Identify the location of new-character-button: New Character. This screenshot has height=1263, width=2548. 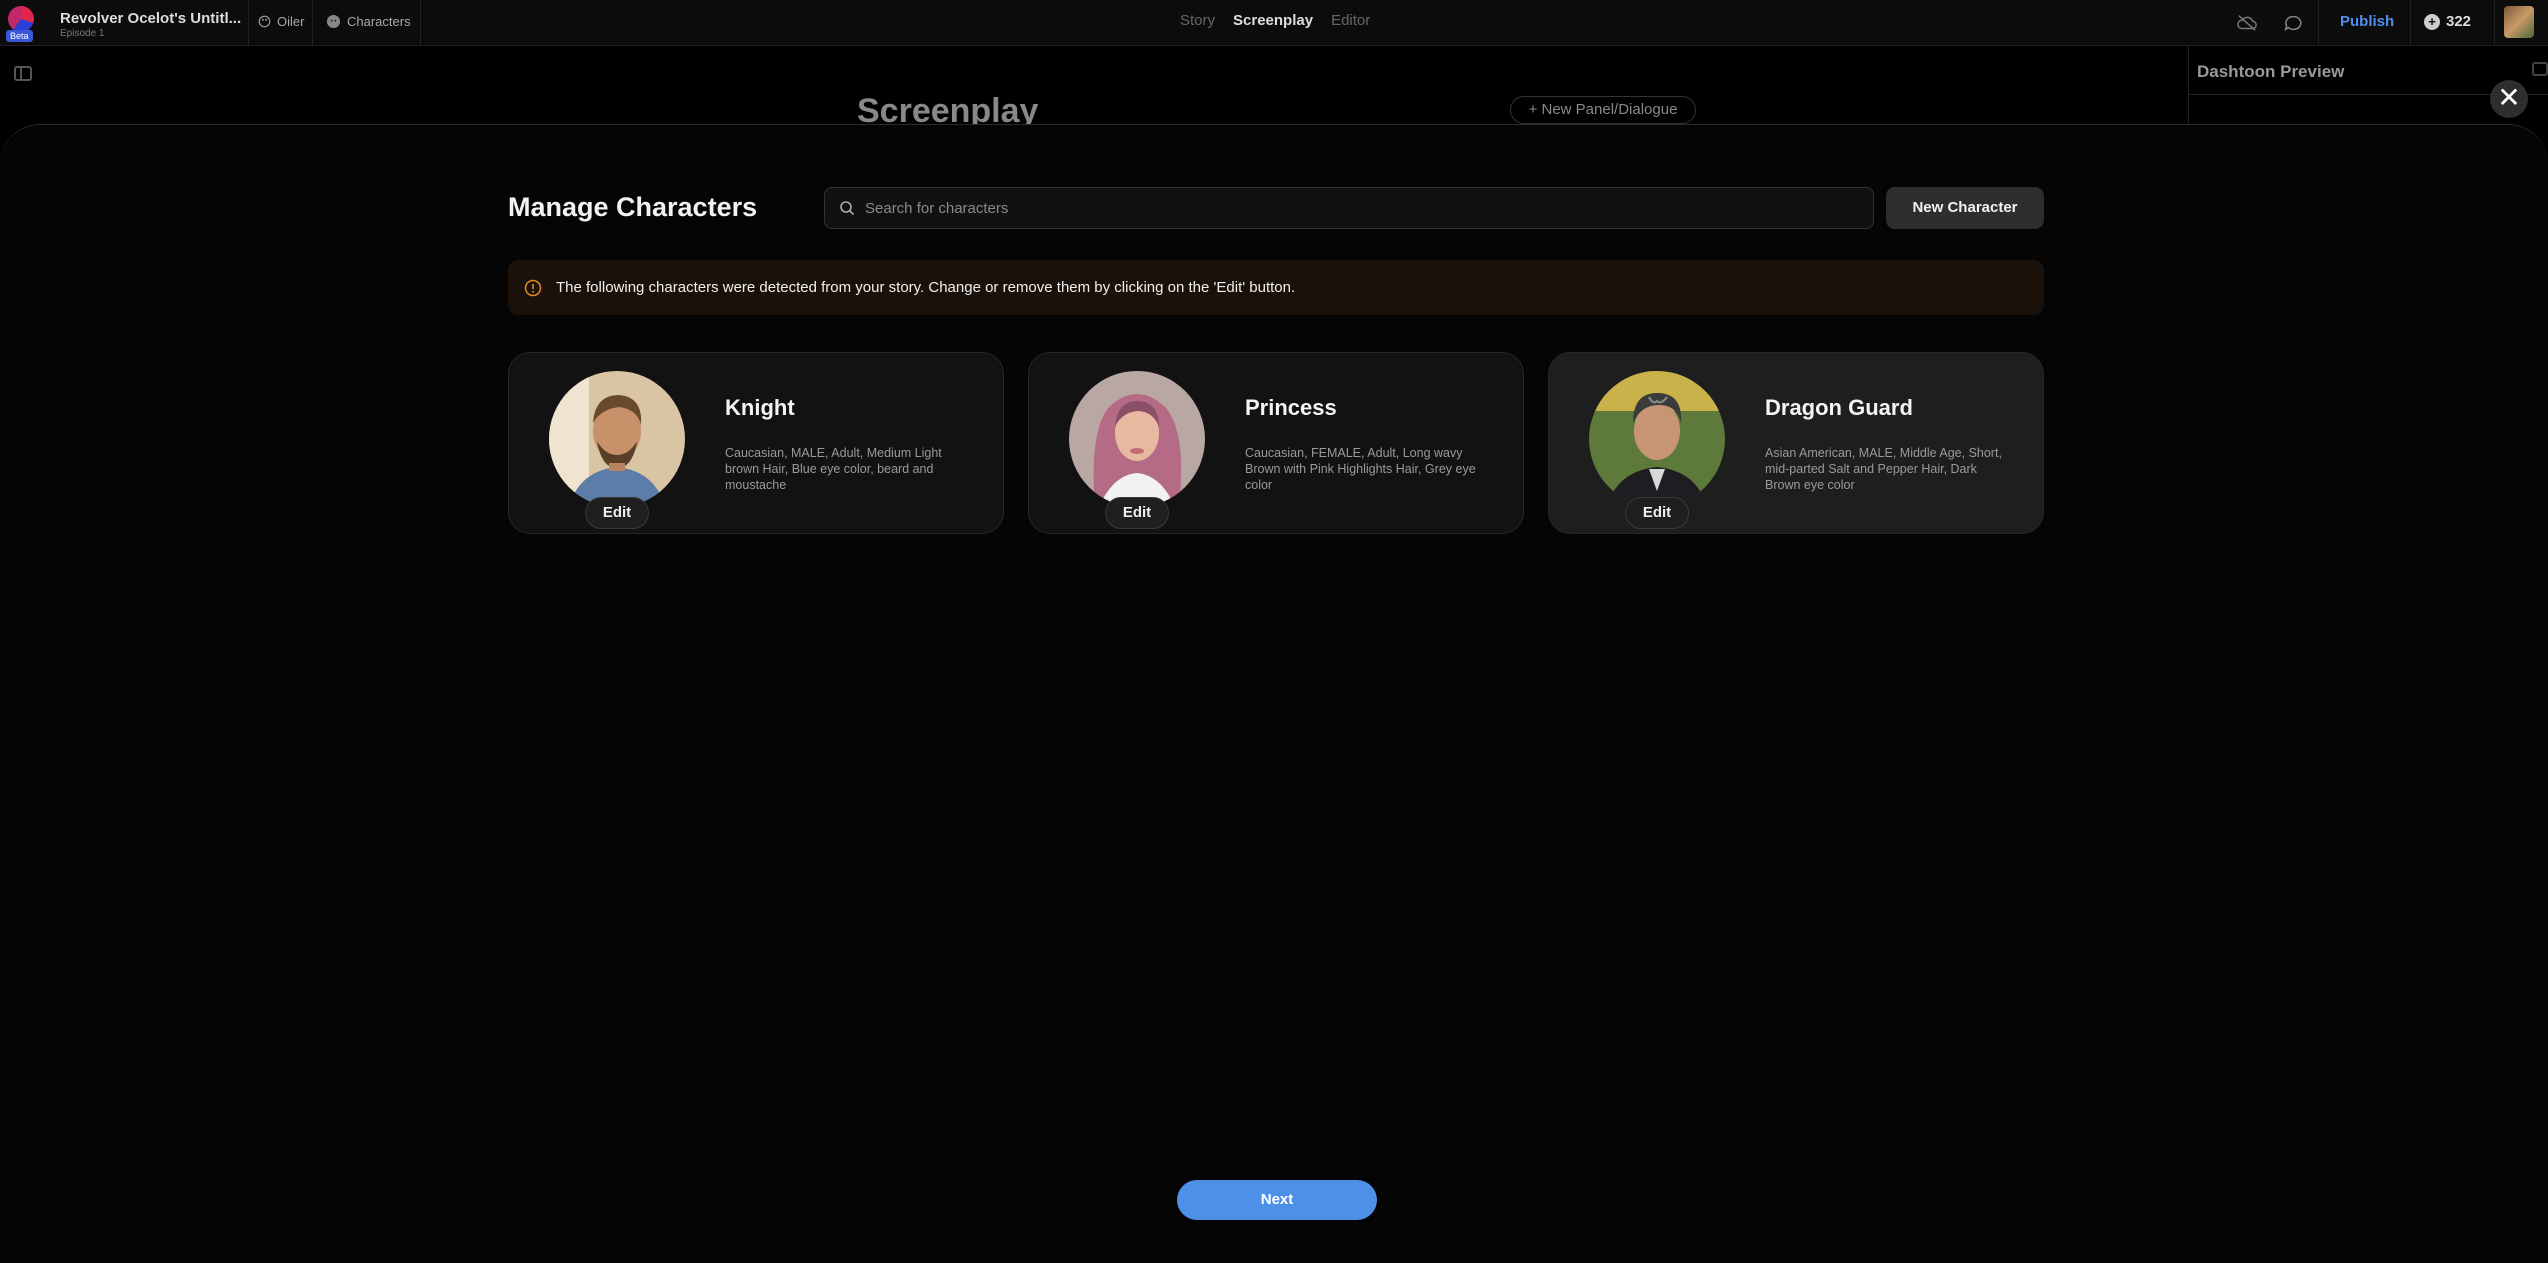
(1965, 208).